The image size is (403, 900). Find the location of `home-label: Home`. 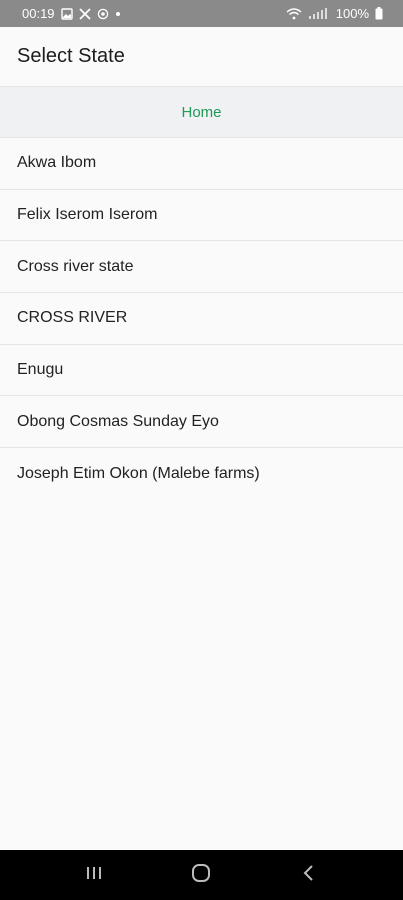

home-label: Home is located at coordinates (201, 112).